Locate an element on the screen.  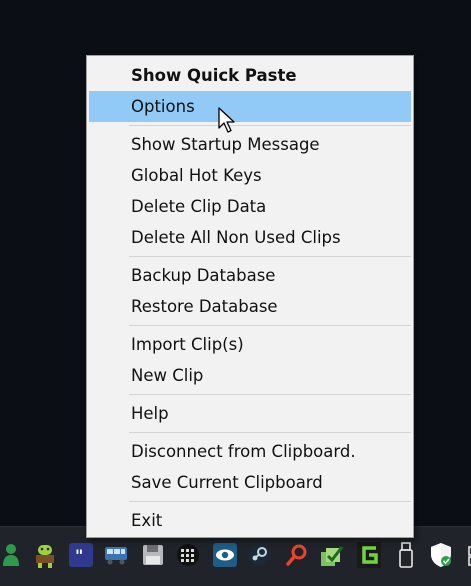
menu-item-new-clip: New Clip is located at coordinates (250, 375).